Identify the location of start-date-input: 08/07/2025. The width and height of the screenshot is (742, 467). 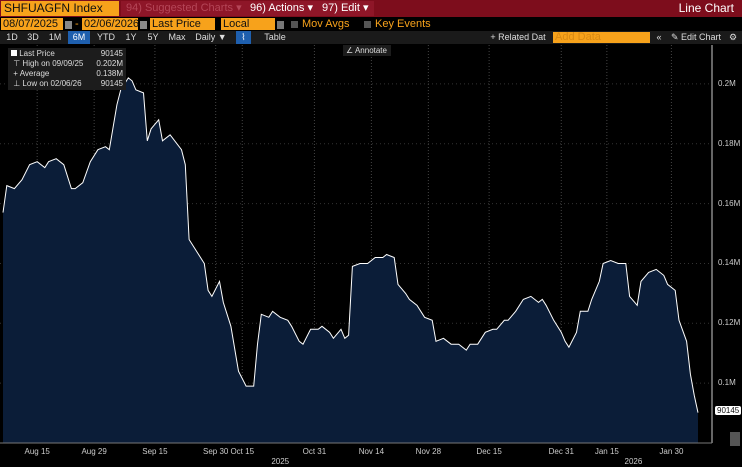
(32, 24).